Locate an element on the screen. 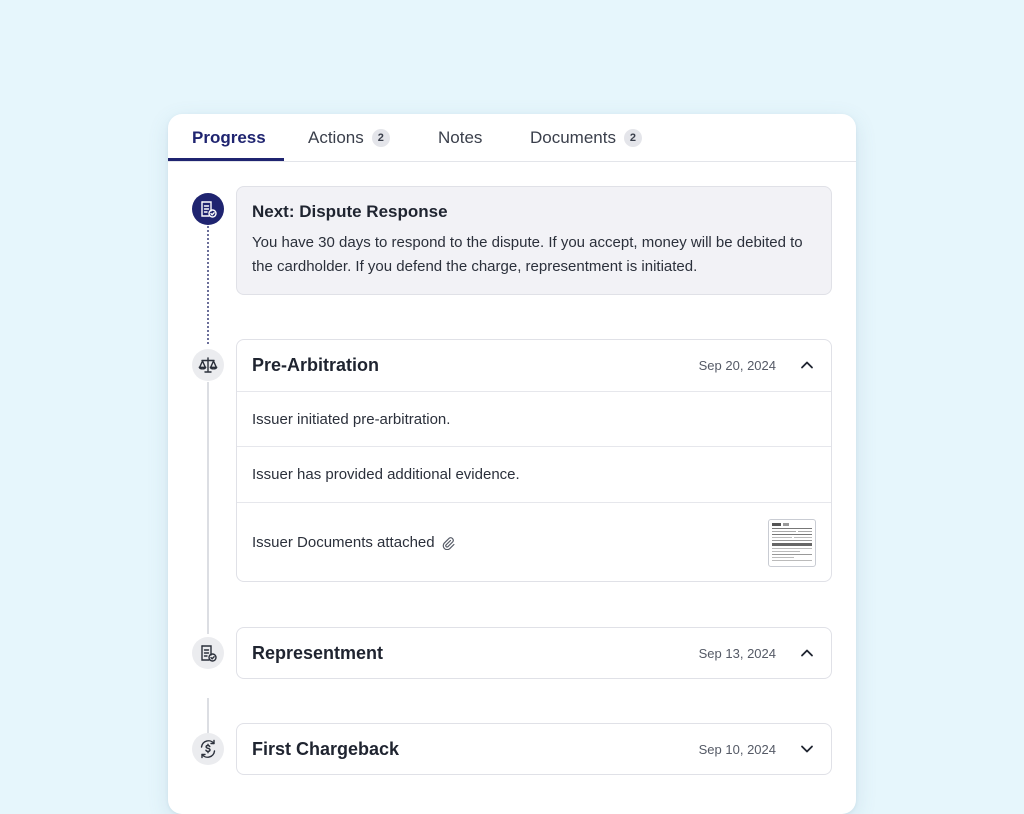  event-text: Issuer has provided additional evidence. is located at coordinates (386, 474).